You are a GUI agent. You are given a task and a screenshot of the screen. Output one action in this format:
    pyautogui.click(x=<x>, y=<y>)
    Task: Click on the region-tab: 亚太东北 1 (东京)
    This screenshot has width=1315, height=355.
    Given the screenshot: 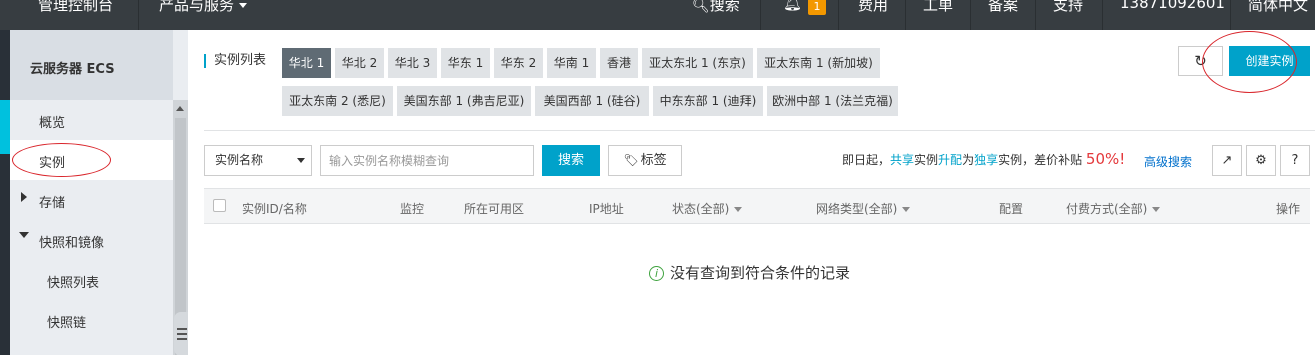 What is the action you would take?
    pyautogui.click(x=697, y=63)
    